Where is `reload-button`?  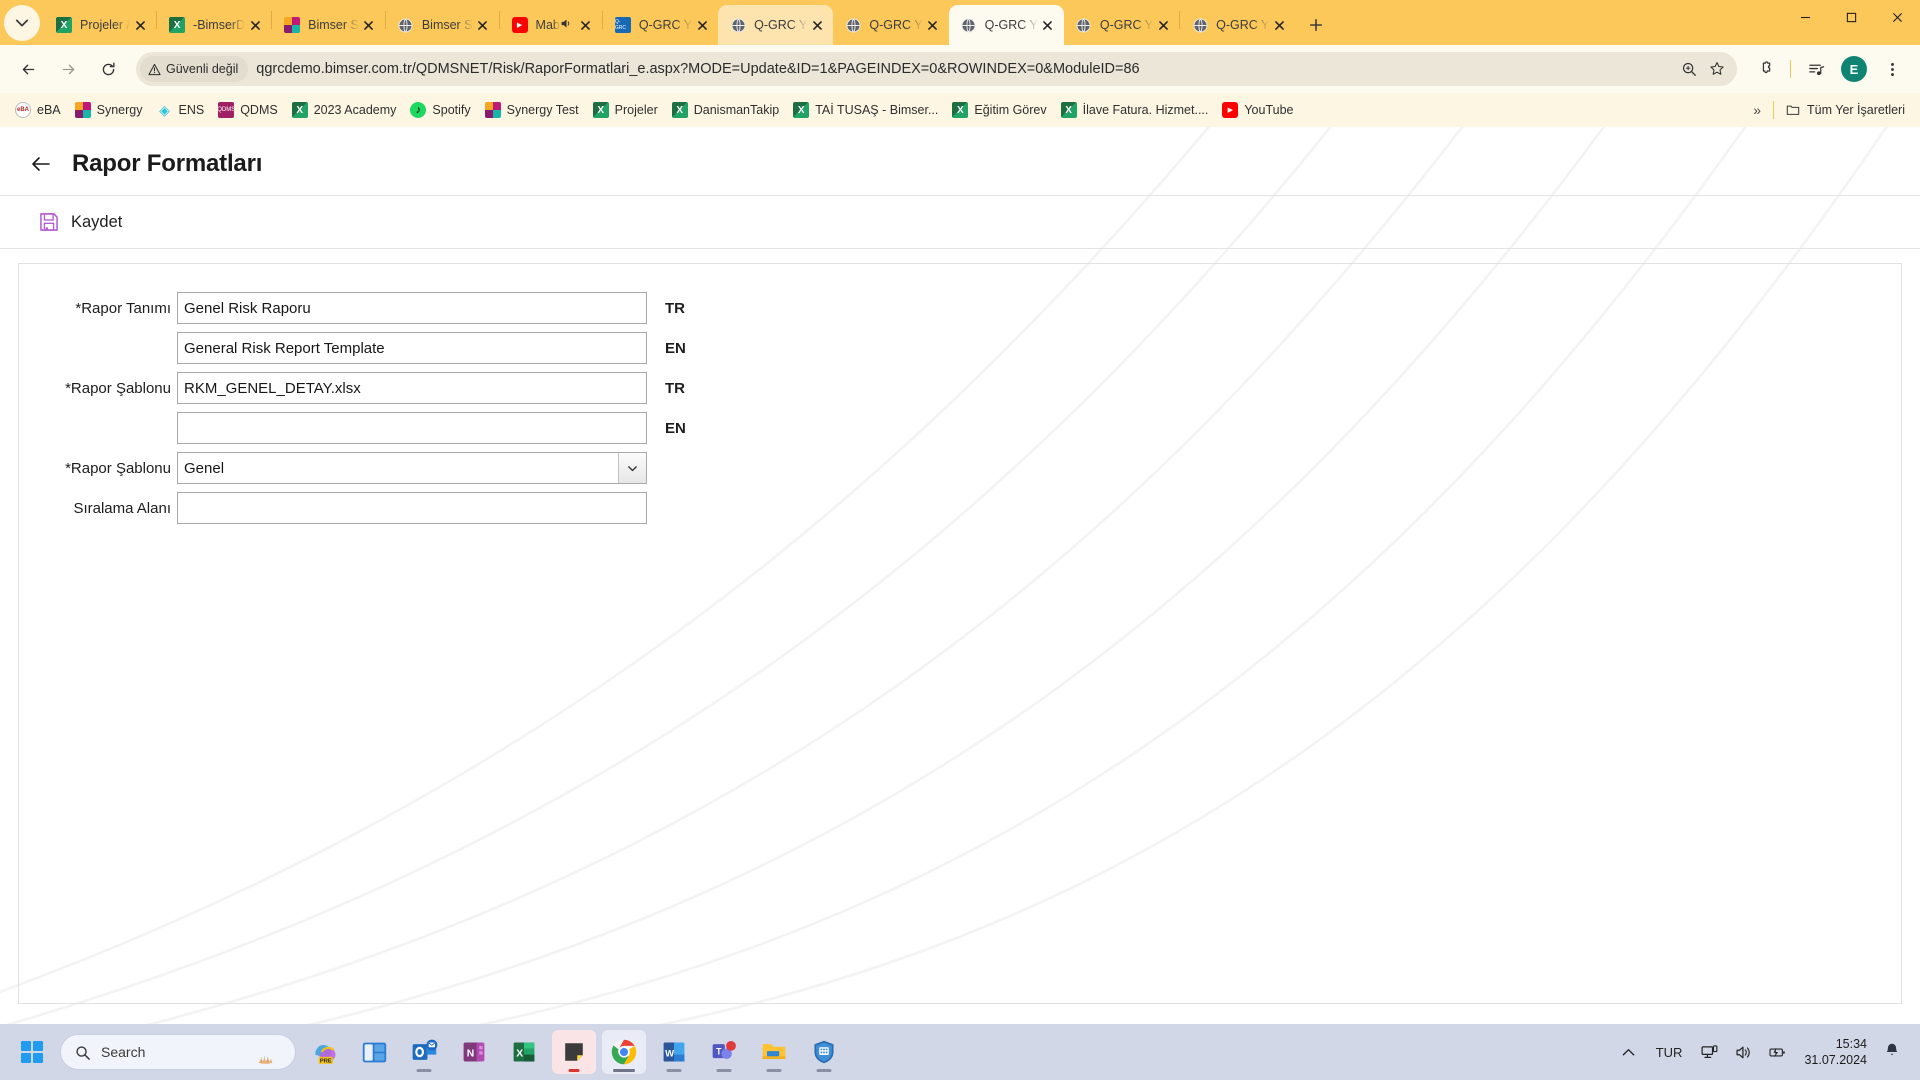
reload-button is located at coordinates (108, 69).